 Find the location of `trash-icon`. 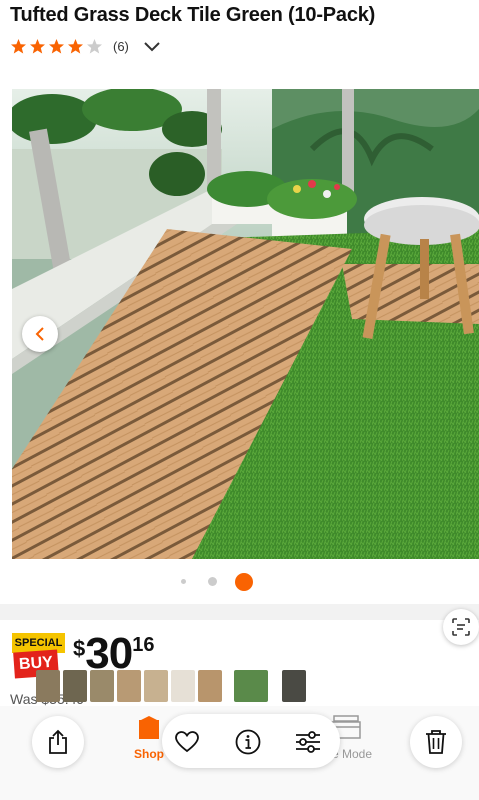

trash-icon is located at coordinates (436, 742).